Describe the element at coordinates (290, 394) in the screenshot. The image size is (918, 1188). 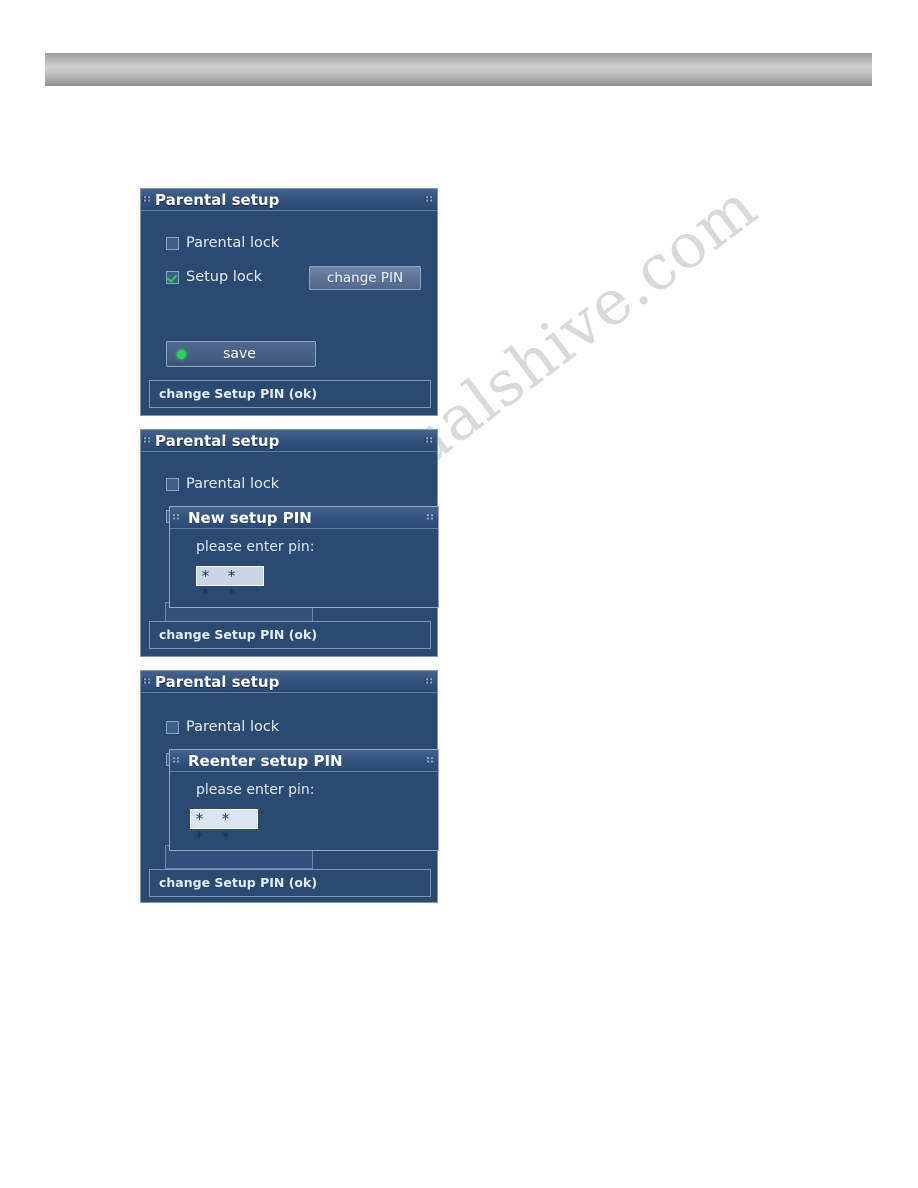
I see `status-bar-1: change Setup PIN (ok)` at that location.